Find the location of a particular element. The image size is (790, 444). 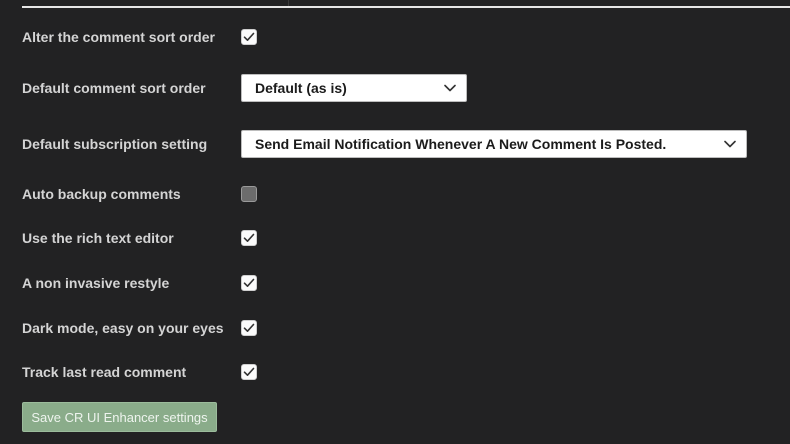

non-invasive-restyle-checkbox is located at coordinates (249, 283).